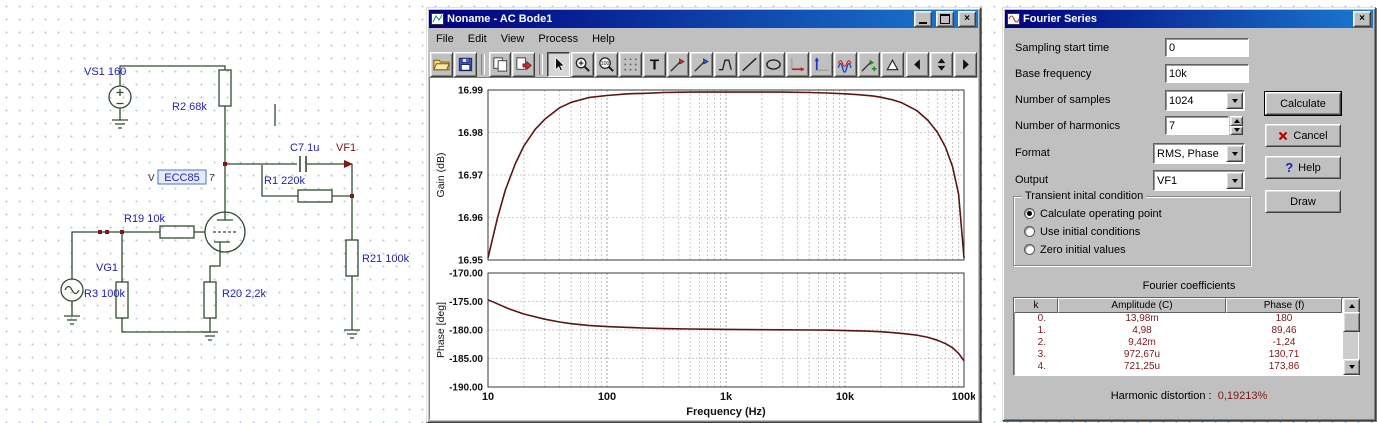  Describe the element at coordinates (144, 219) in the screenshot. I see `label-r19: R19 10k` at that location.